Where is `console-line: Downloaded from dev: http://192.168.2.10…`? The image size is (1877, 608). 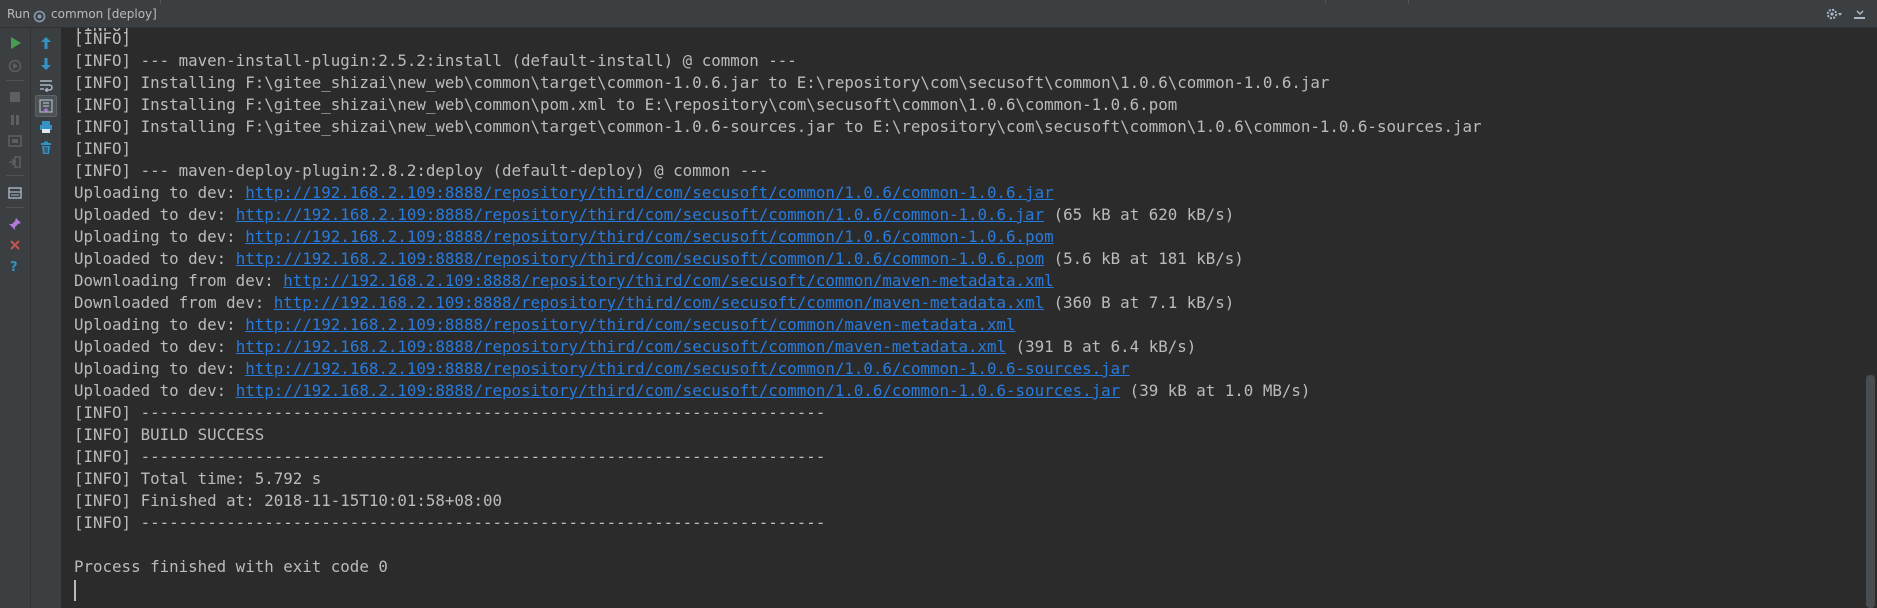
console-line: Downloaded from dev: http://192.168.2.10… is located at coordinates (654, 303).